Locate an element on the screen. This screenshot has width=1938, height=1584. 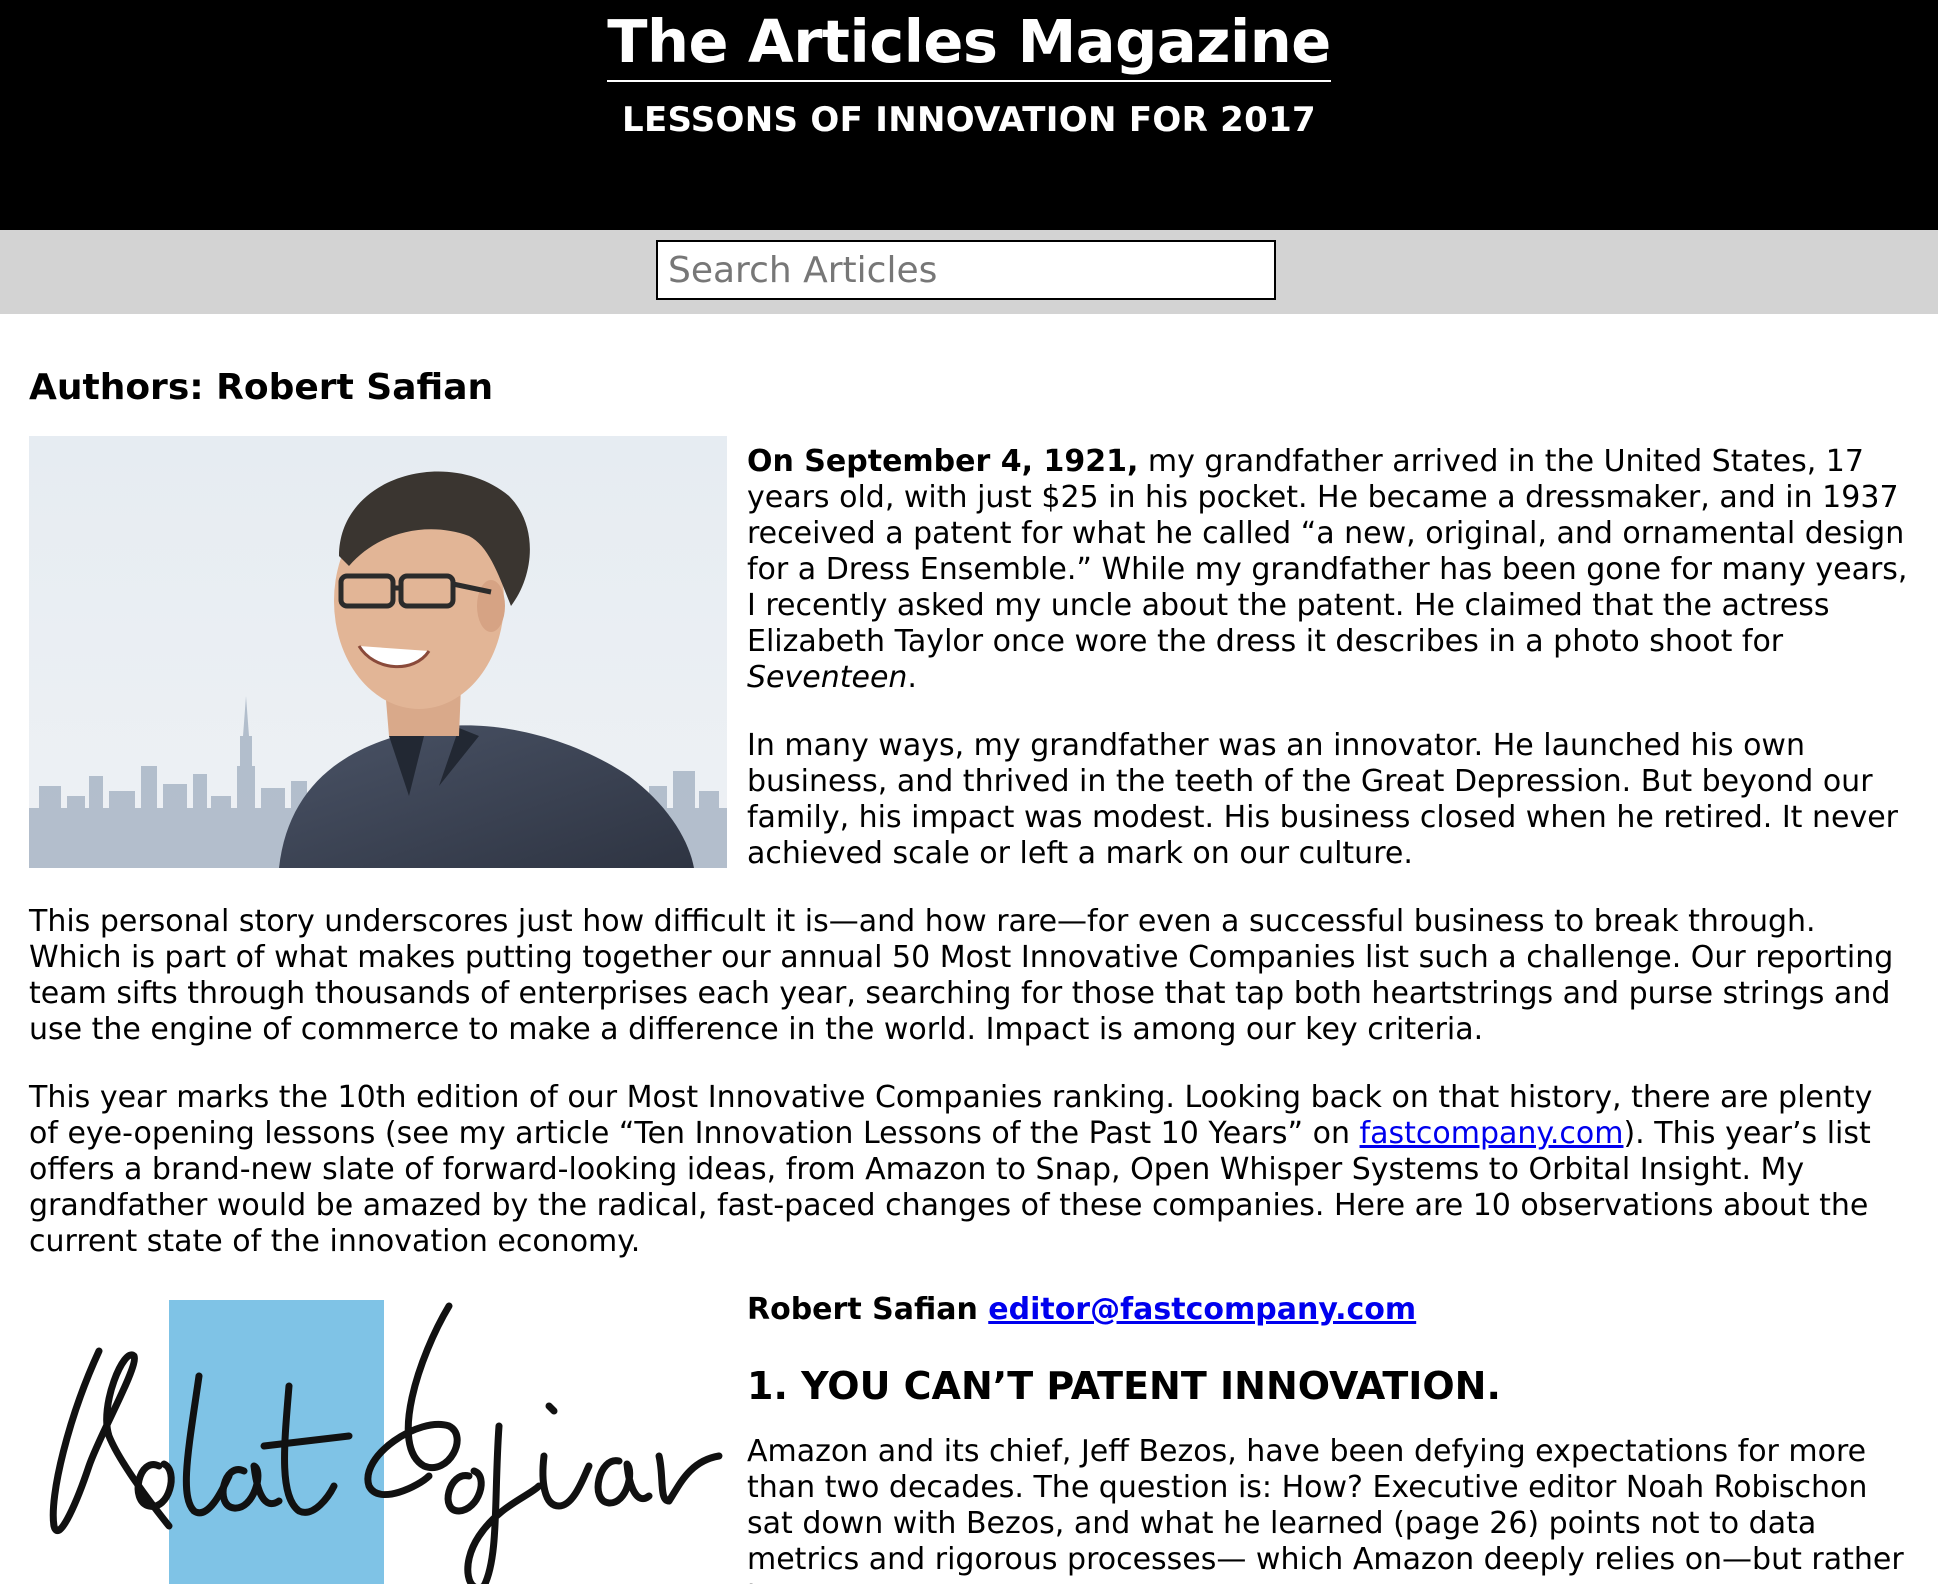
magazine-title: Seventeen is located at coordinates (827, 677).